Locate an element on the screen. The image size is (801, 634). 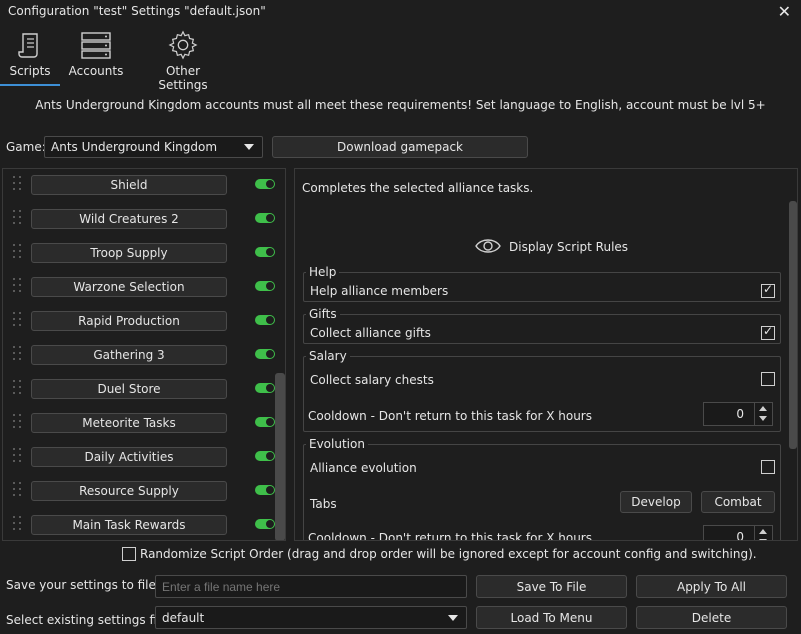
salary-cooldown-spinbox: 0 is located at coordinates (738, 414).